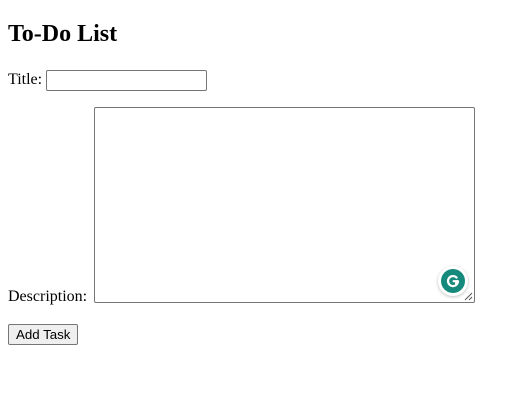 The image size is (510, 418). Describe the element at coordinates (468, 296) in the screenshot. I see `resize-handle-icon` at that location.